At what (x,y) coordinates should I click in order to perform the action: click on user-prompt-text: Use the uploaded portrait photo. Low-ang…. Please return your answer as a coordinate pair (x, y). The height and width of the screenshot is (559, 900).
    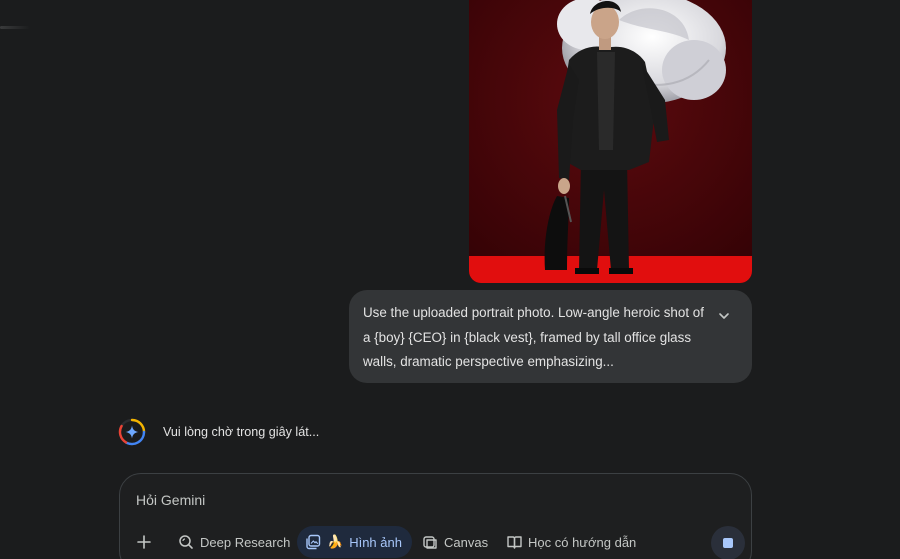
    Looking at the image, I should click on (533, 337).